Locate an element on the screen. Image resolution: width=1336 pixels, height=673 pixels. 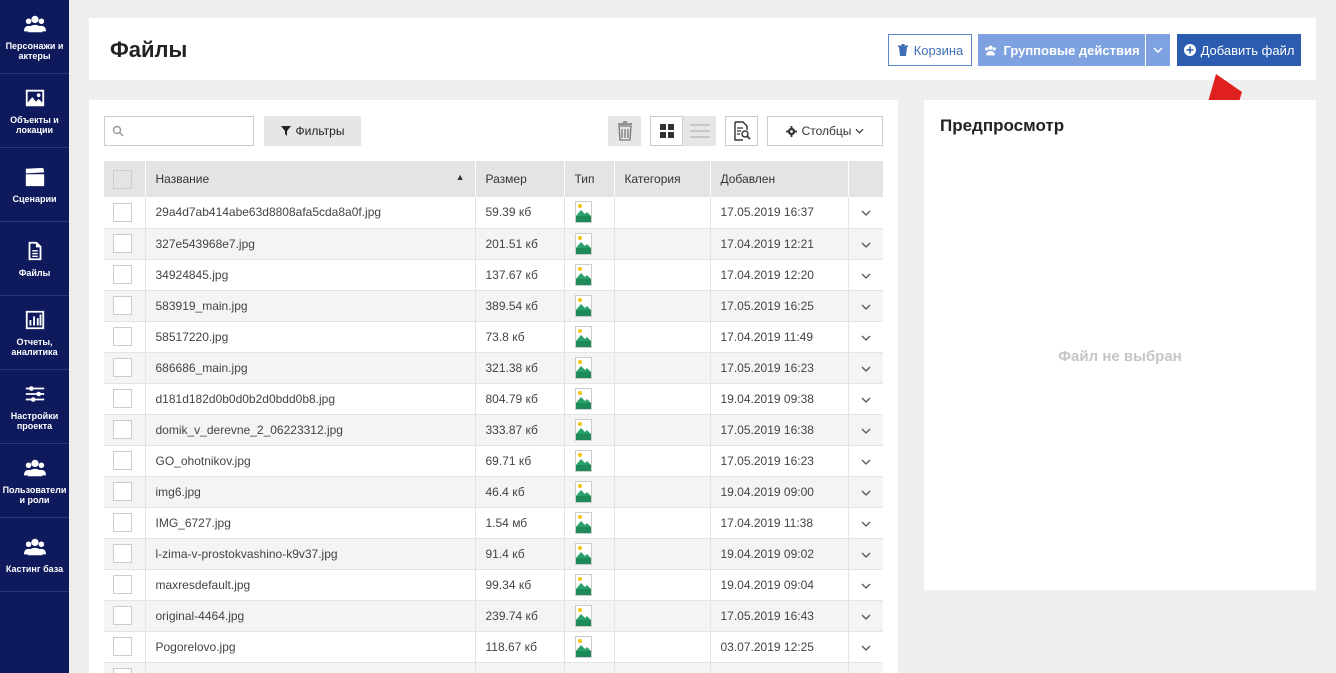
columns-dropdown: Столбцы is located at coordinates (825, 131).